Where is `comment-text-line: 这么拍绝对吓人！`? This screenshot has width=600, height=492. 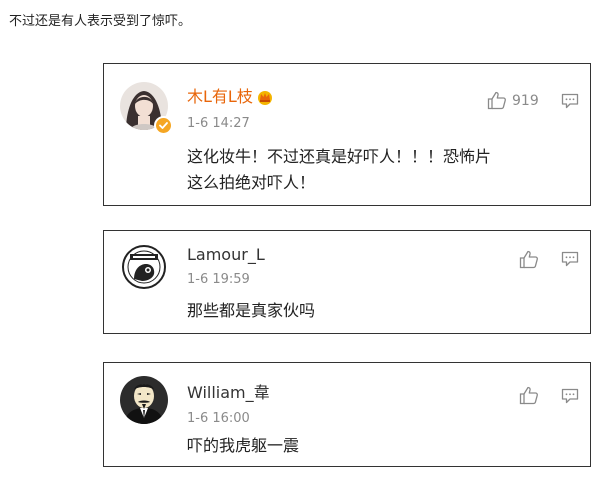
comment-text-line: 这么拍绝对吓人！ is located at coordinates (251, 182).